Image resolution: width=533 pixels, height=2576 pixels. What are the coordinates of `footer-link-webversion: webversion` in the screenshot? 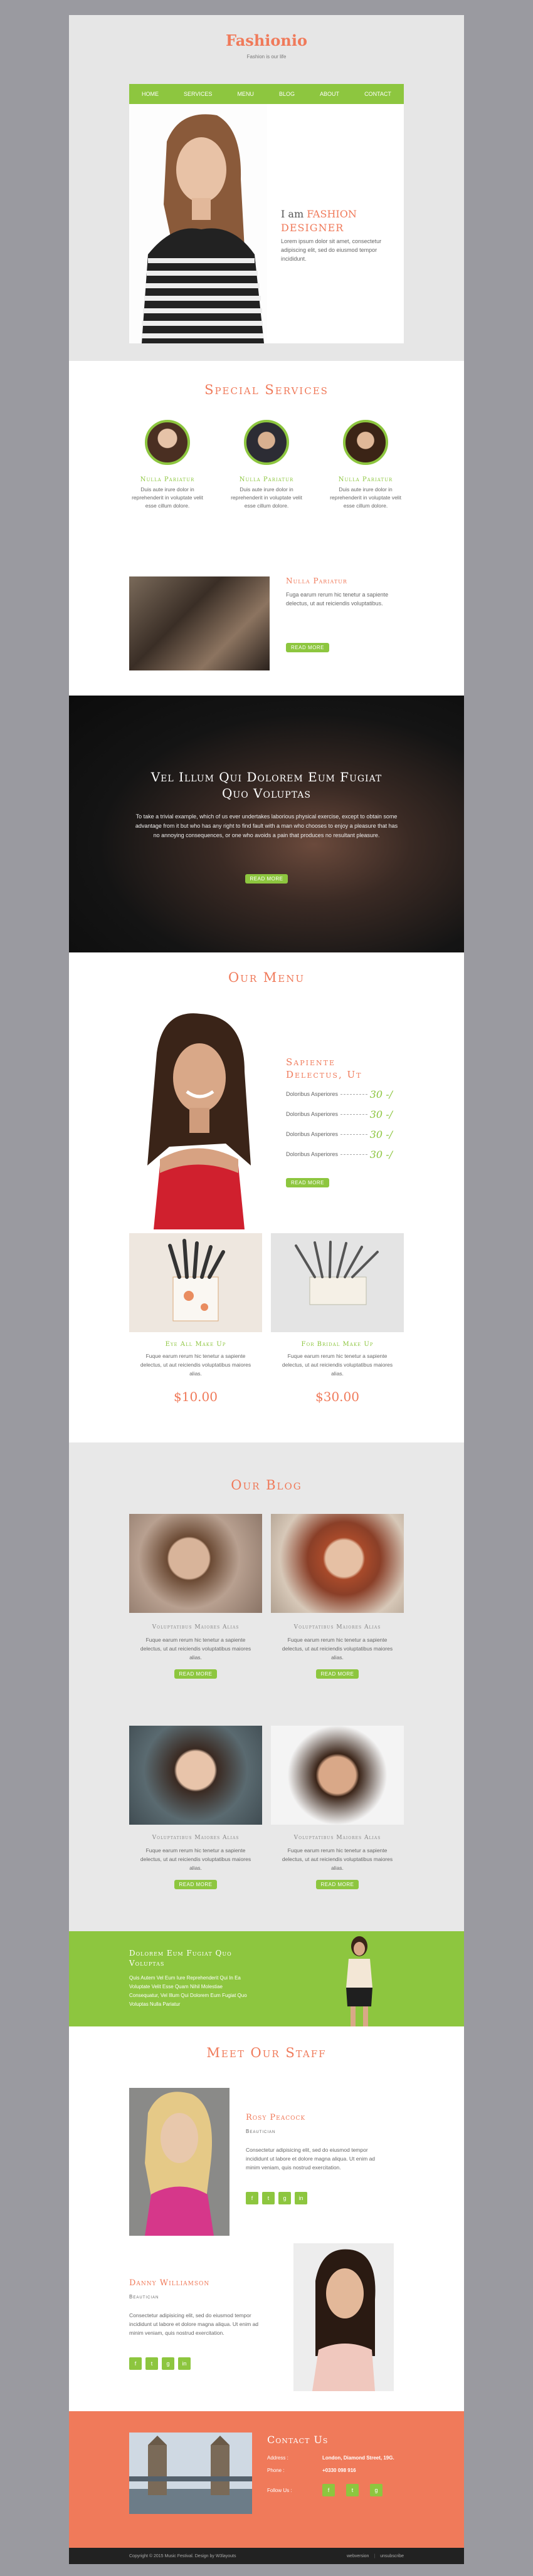 It's located at (358, 2556).